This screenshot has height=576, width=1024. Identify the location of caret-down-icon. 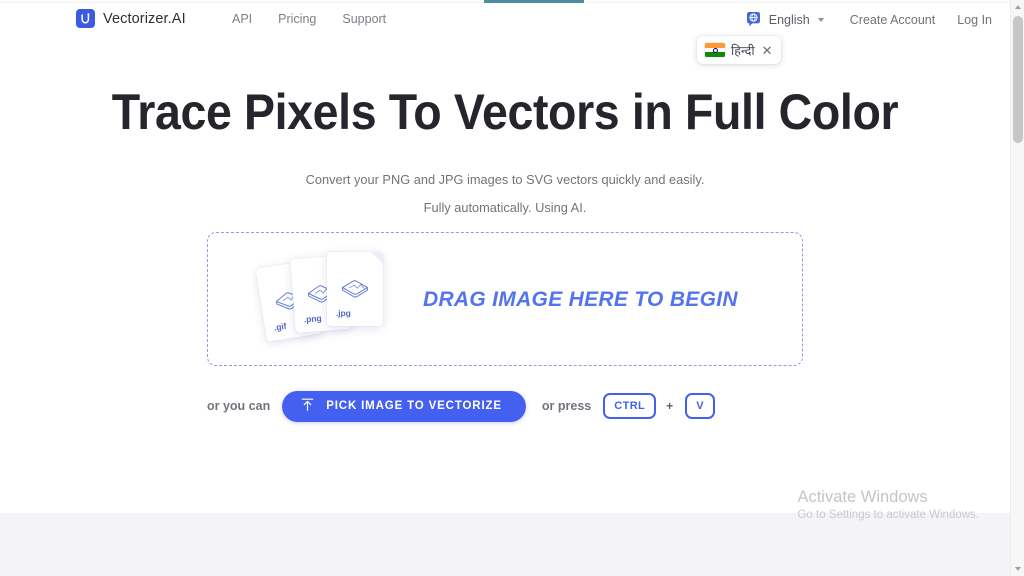
(820, 19).